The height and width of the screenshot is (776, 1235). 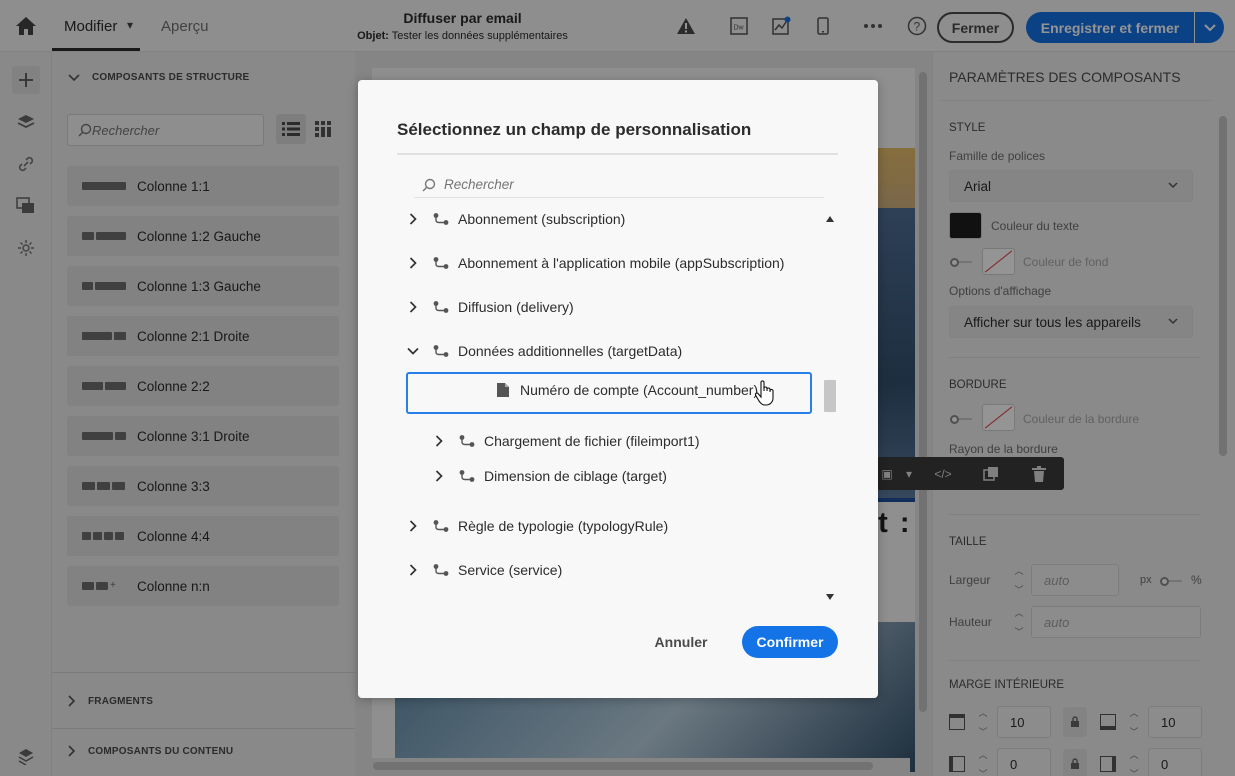 I want to click on cancel-button: Annuler, so click(x=681, y=642).